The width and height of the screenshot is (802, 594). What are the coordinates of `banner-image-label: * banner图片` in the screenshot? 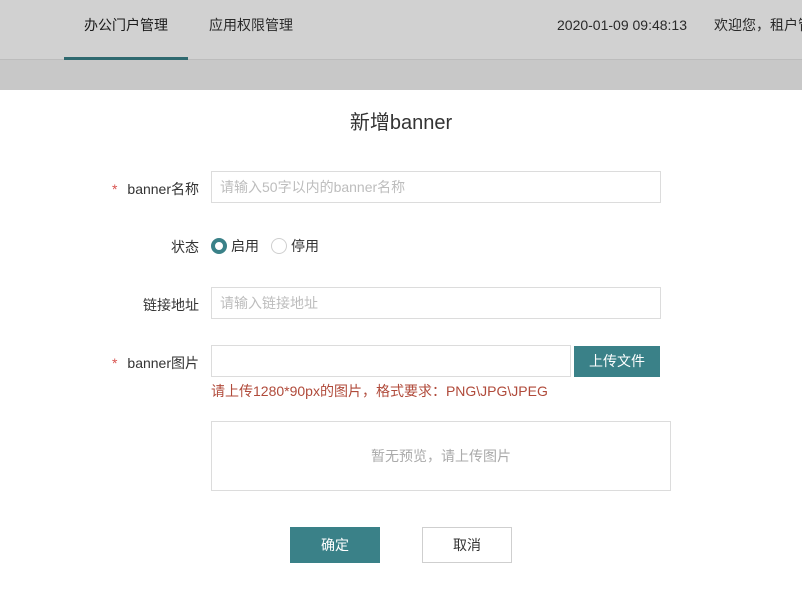 It's located at (155, 363).